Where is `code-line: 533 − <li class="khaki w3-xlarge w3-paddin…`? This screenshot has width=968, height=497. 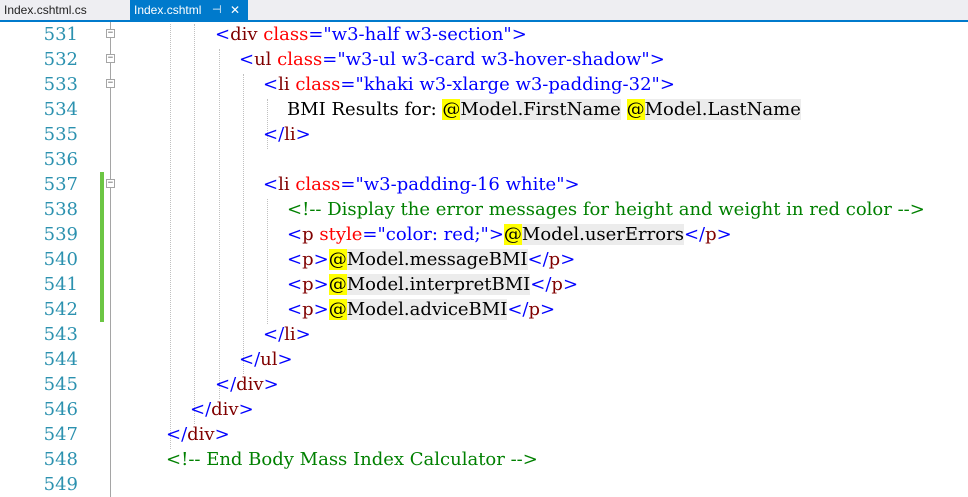
code-line: 533 − <li class="khaki w3-xlarge w3-paddin… is located at coordinates (484, 84).